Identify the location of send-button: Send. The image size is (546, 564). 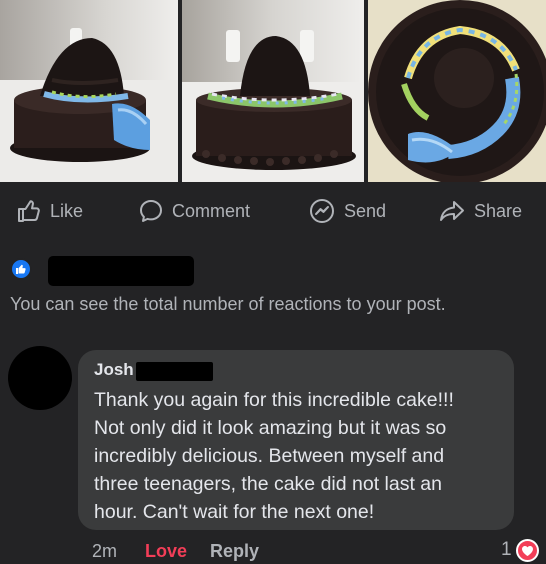
(347, 211).